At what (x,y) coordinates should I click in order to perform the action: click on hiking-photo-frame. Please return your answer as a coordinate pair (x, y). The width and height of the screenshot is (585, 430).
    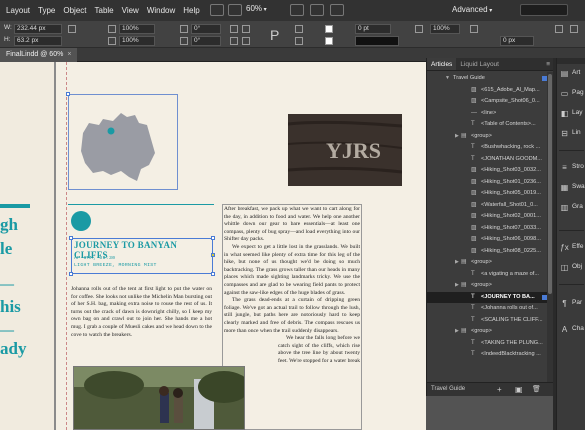
    Looking at the image, I should click on (159, 398).